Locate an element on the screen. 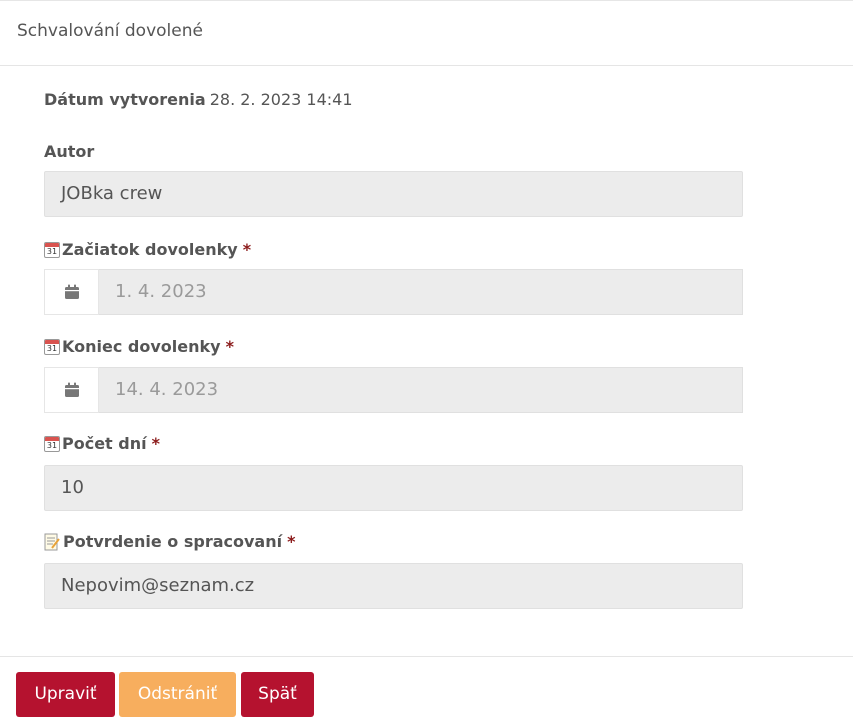 This screenshot has width=853, height=724. delete-button: Odstrániť is located at coordinates (177, 694).